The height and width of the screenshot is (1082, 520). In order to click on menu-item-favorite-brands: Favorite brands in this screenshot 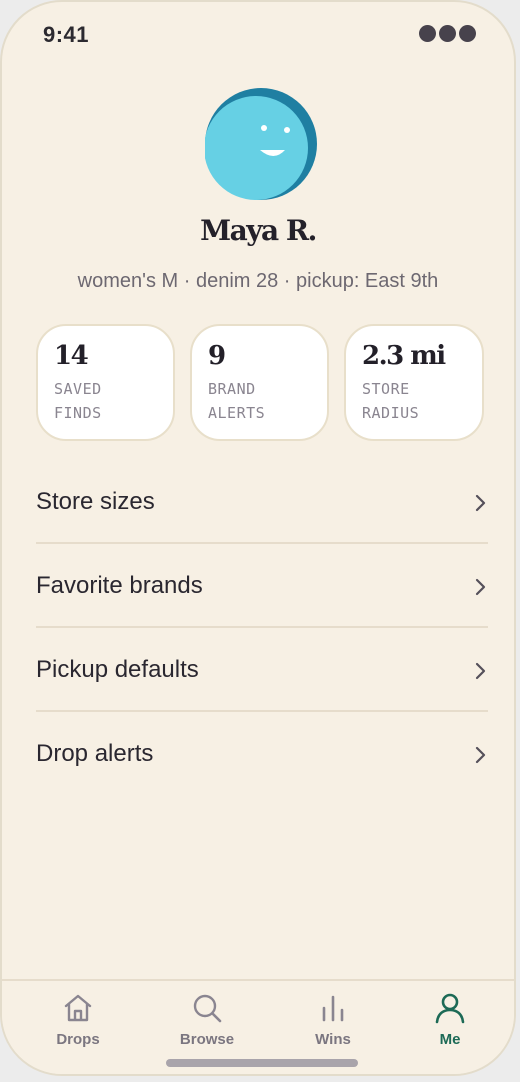, I will do `click(262, 586)`.